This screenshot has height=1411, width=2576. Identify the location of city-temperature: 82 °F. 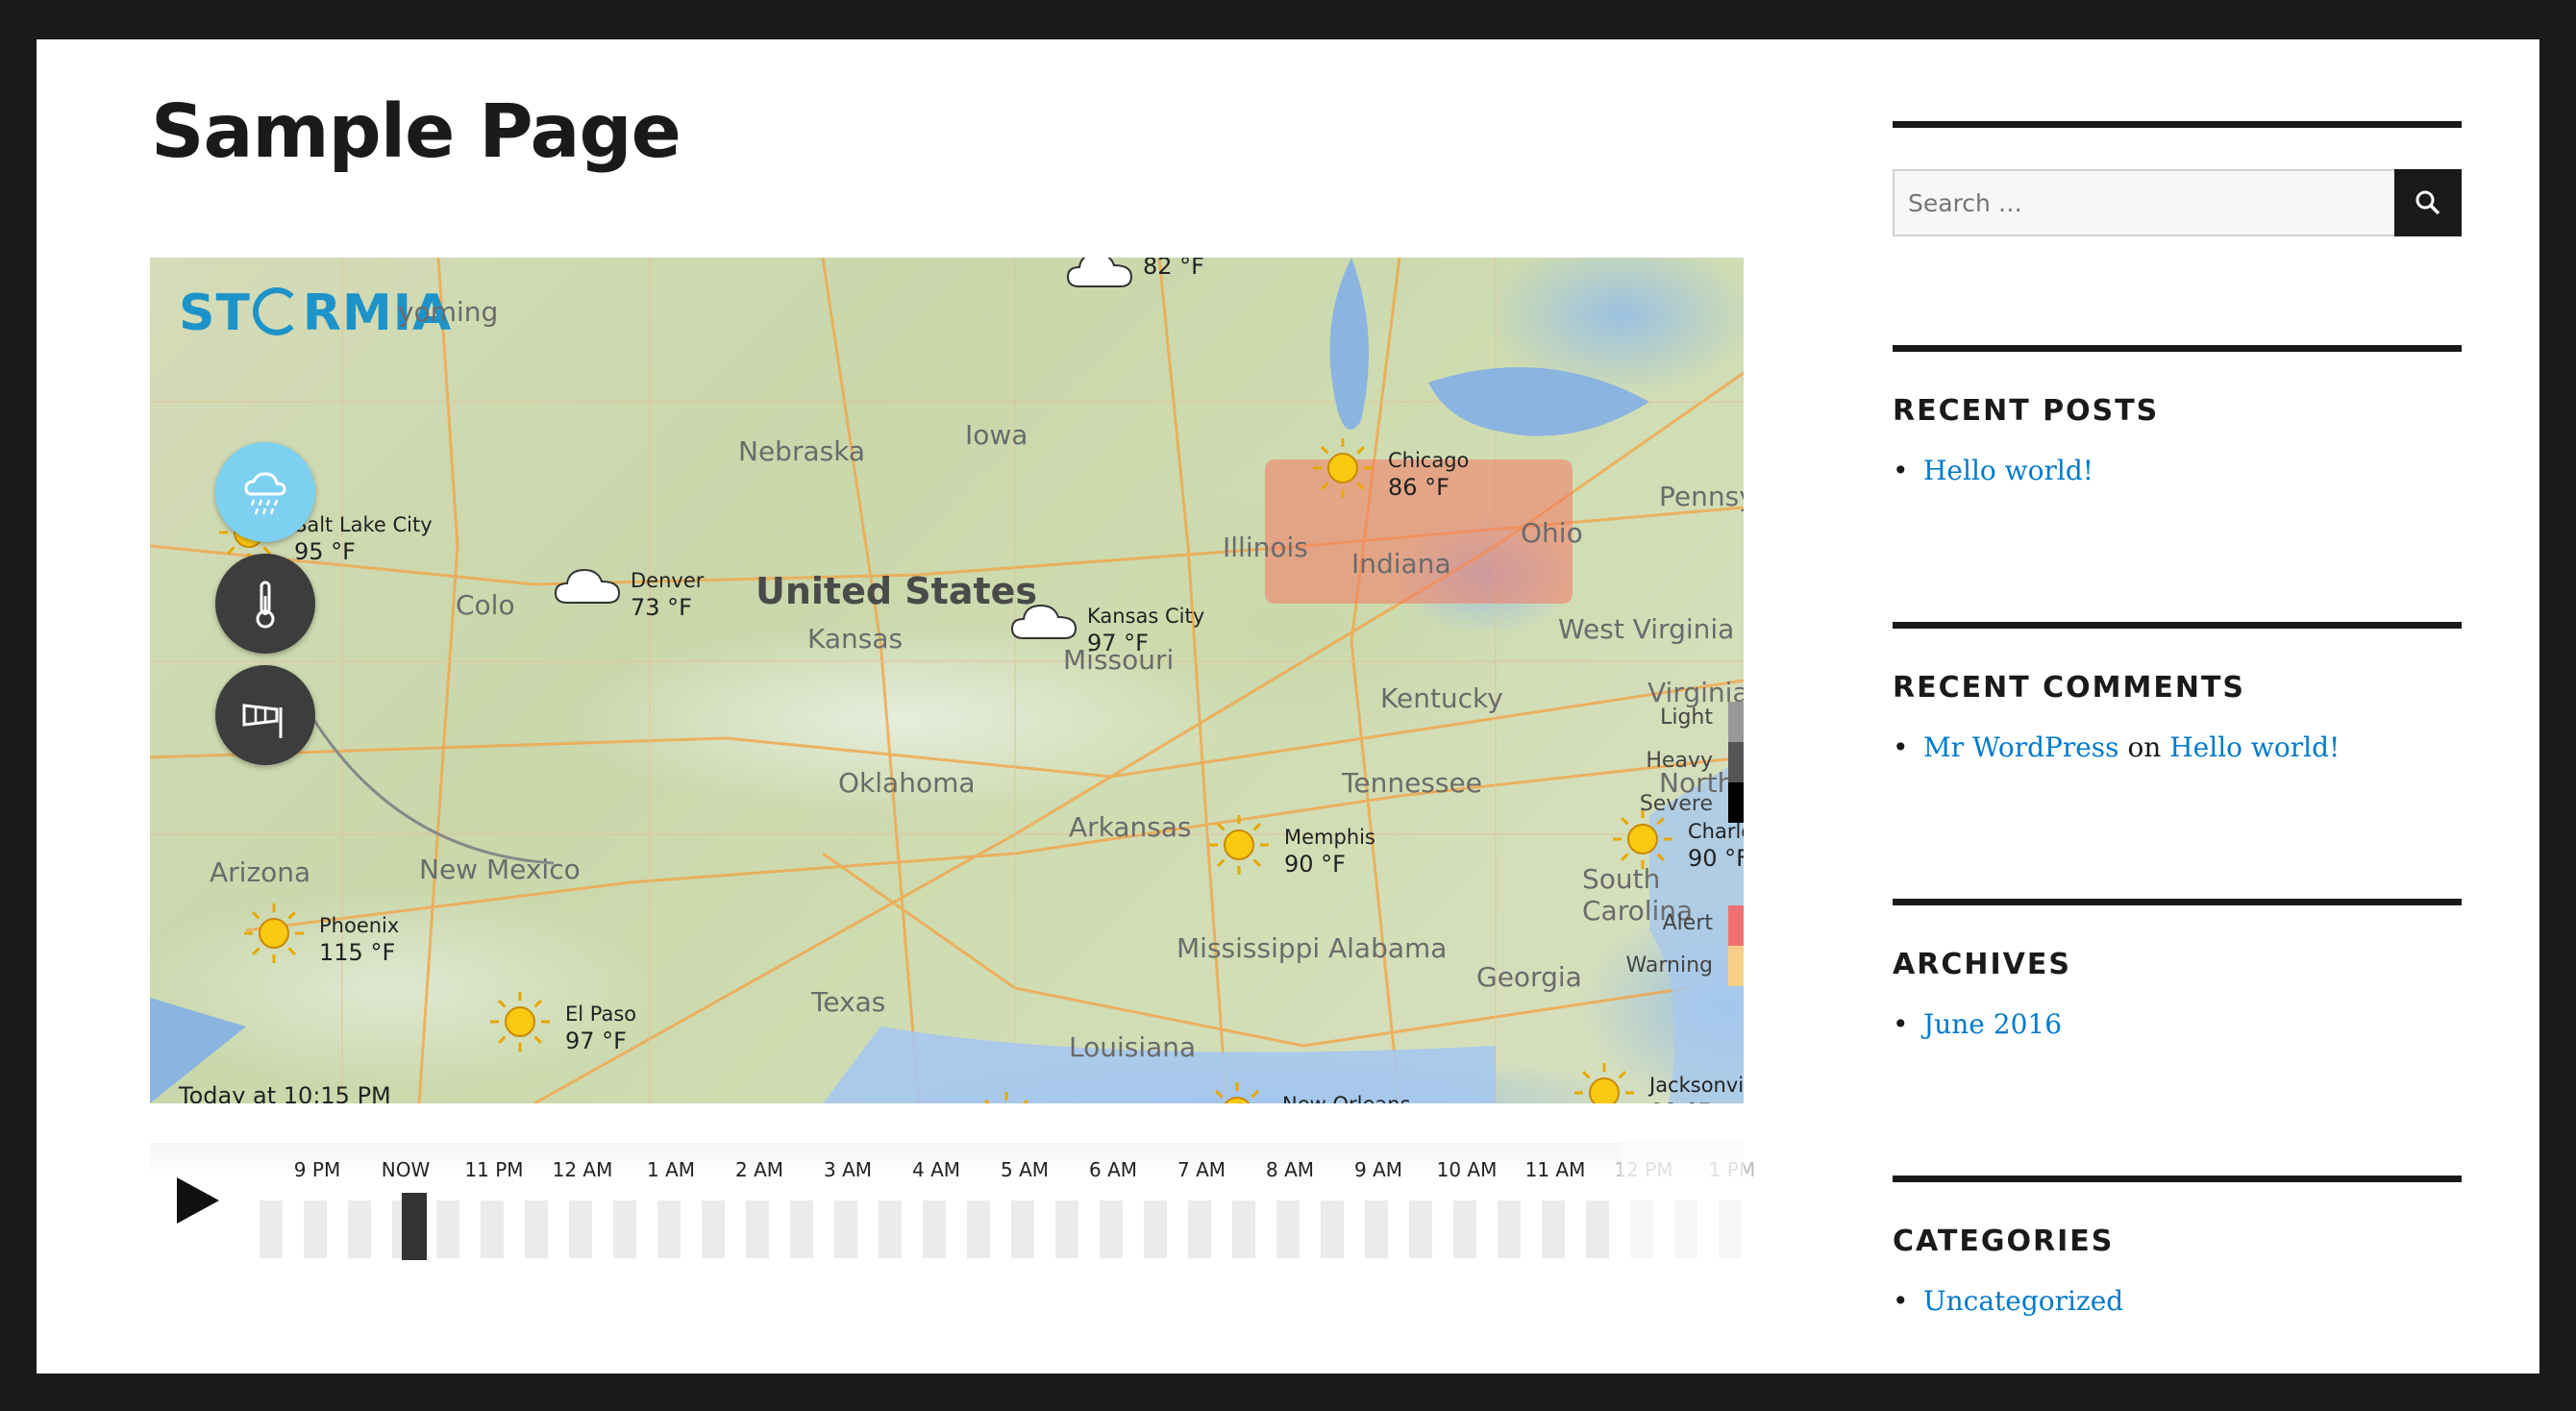
(1696, 1100).